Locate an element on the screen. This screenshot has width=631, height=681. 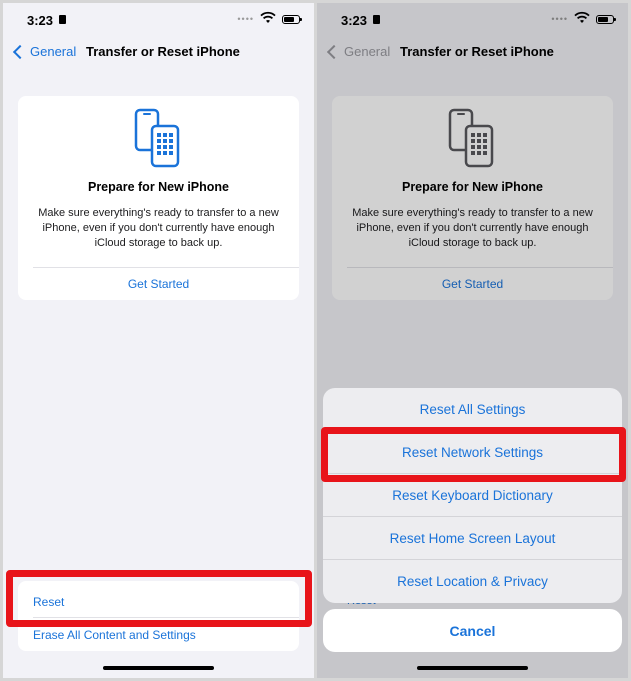
back-label: General is located at coordinates (53, 51).